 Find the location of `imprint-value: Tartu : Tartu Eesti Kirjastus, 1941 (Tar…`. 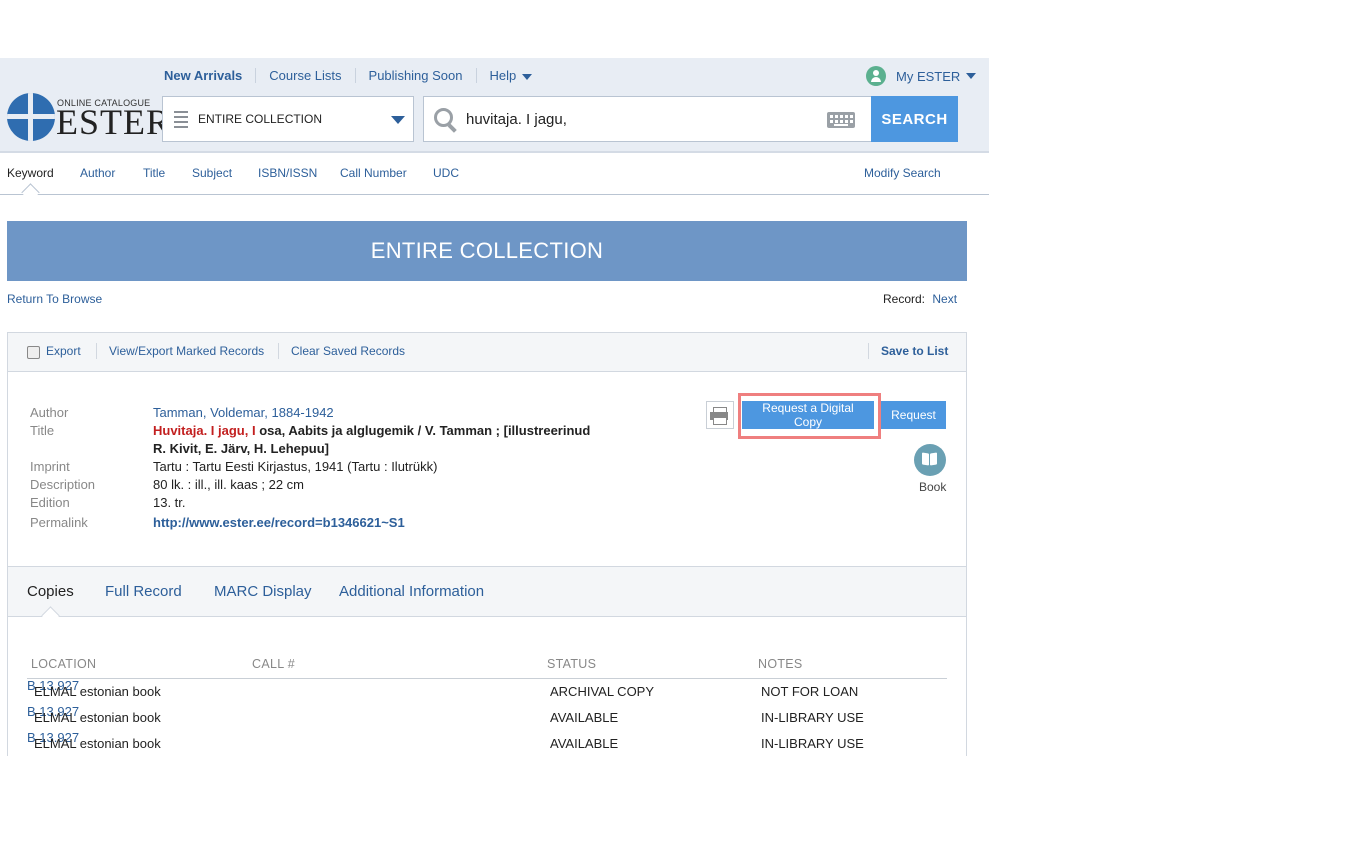

imprint-value: Tartu : Tartu Eesti Kirjastus, 1941 (Tar… is located at coordinates (295, 466).